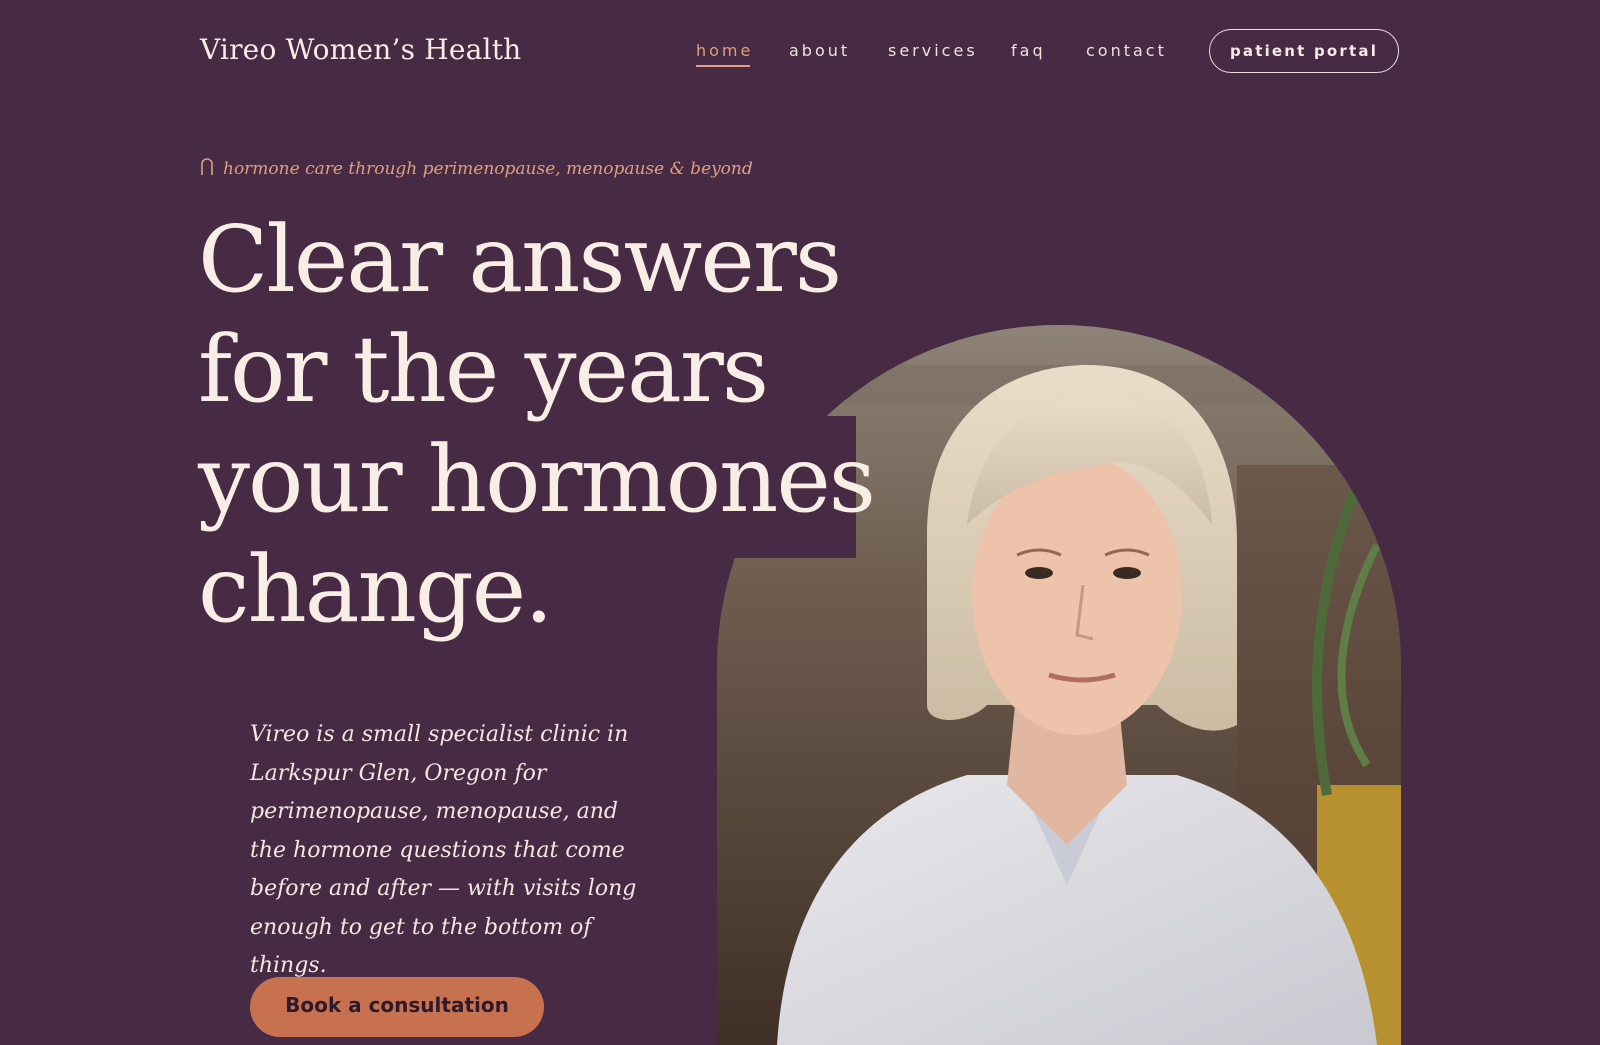  I want to click on patient-portal-button: patient portal, so click(1304, 51).